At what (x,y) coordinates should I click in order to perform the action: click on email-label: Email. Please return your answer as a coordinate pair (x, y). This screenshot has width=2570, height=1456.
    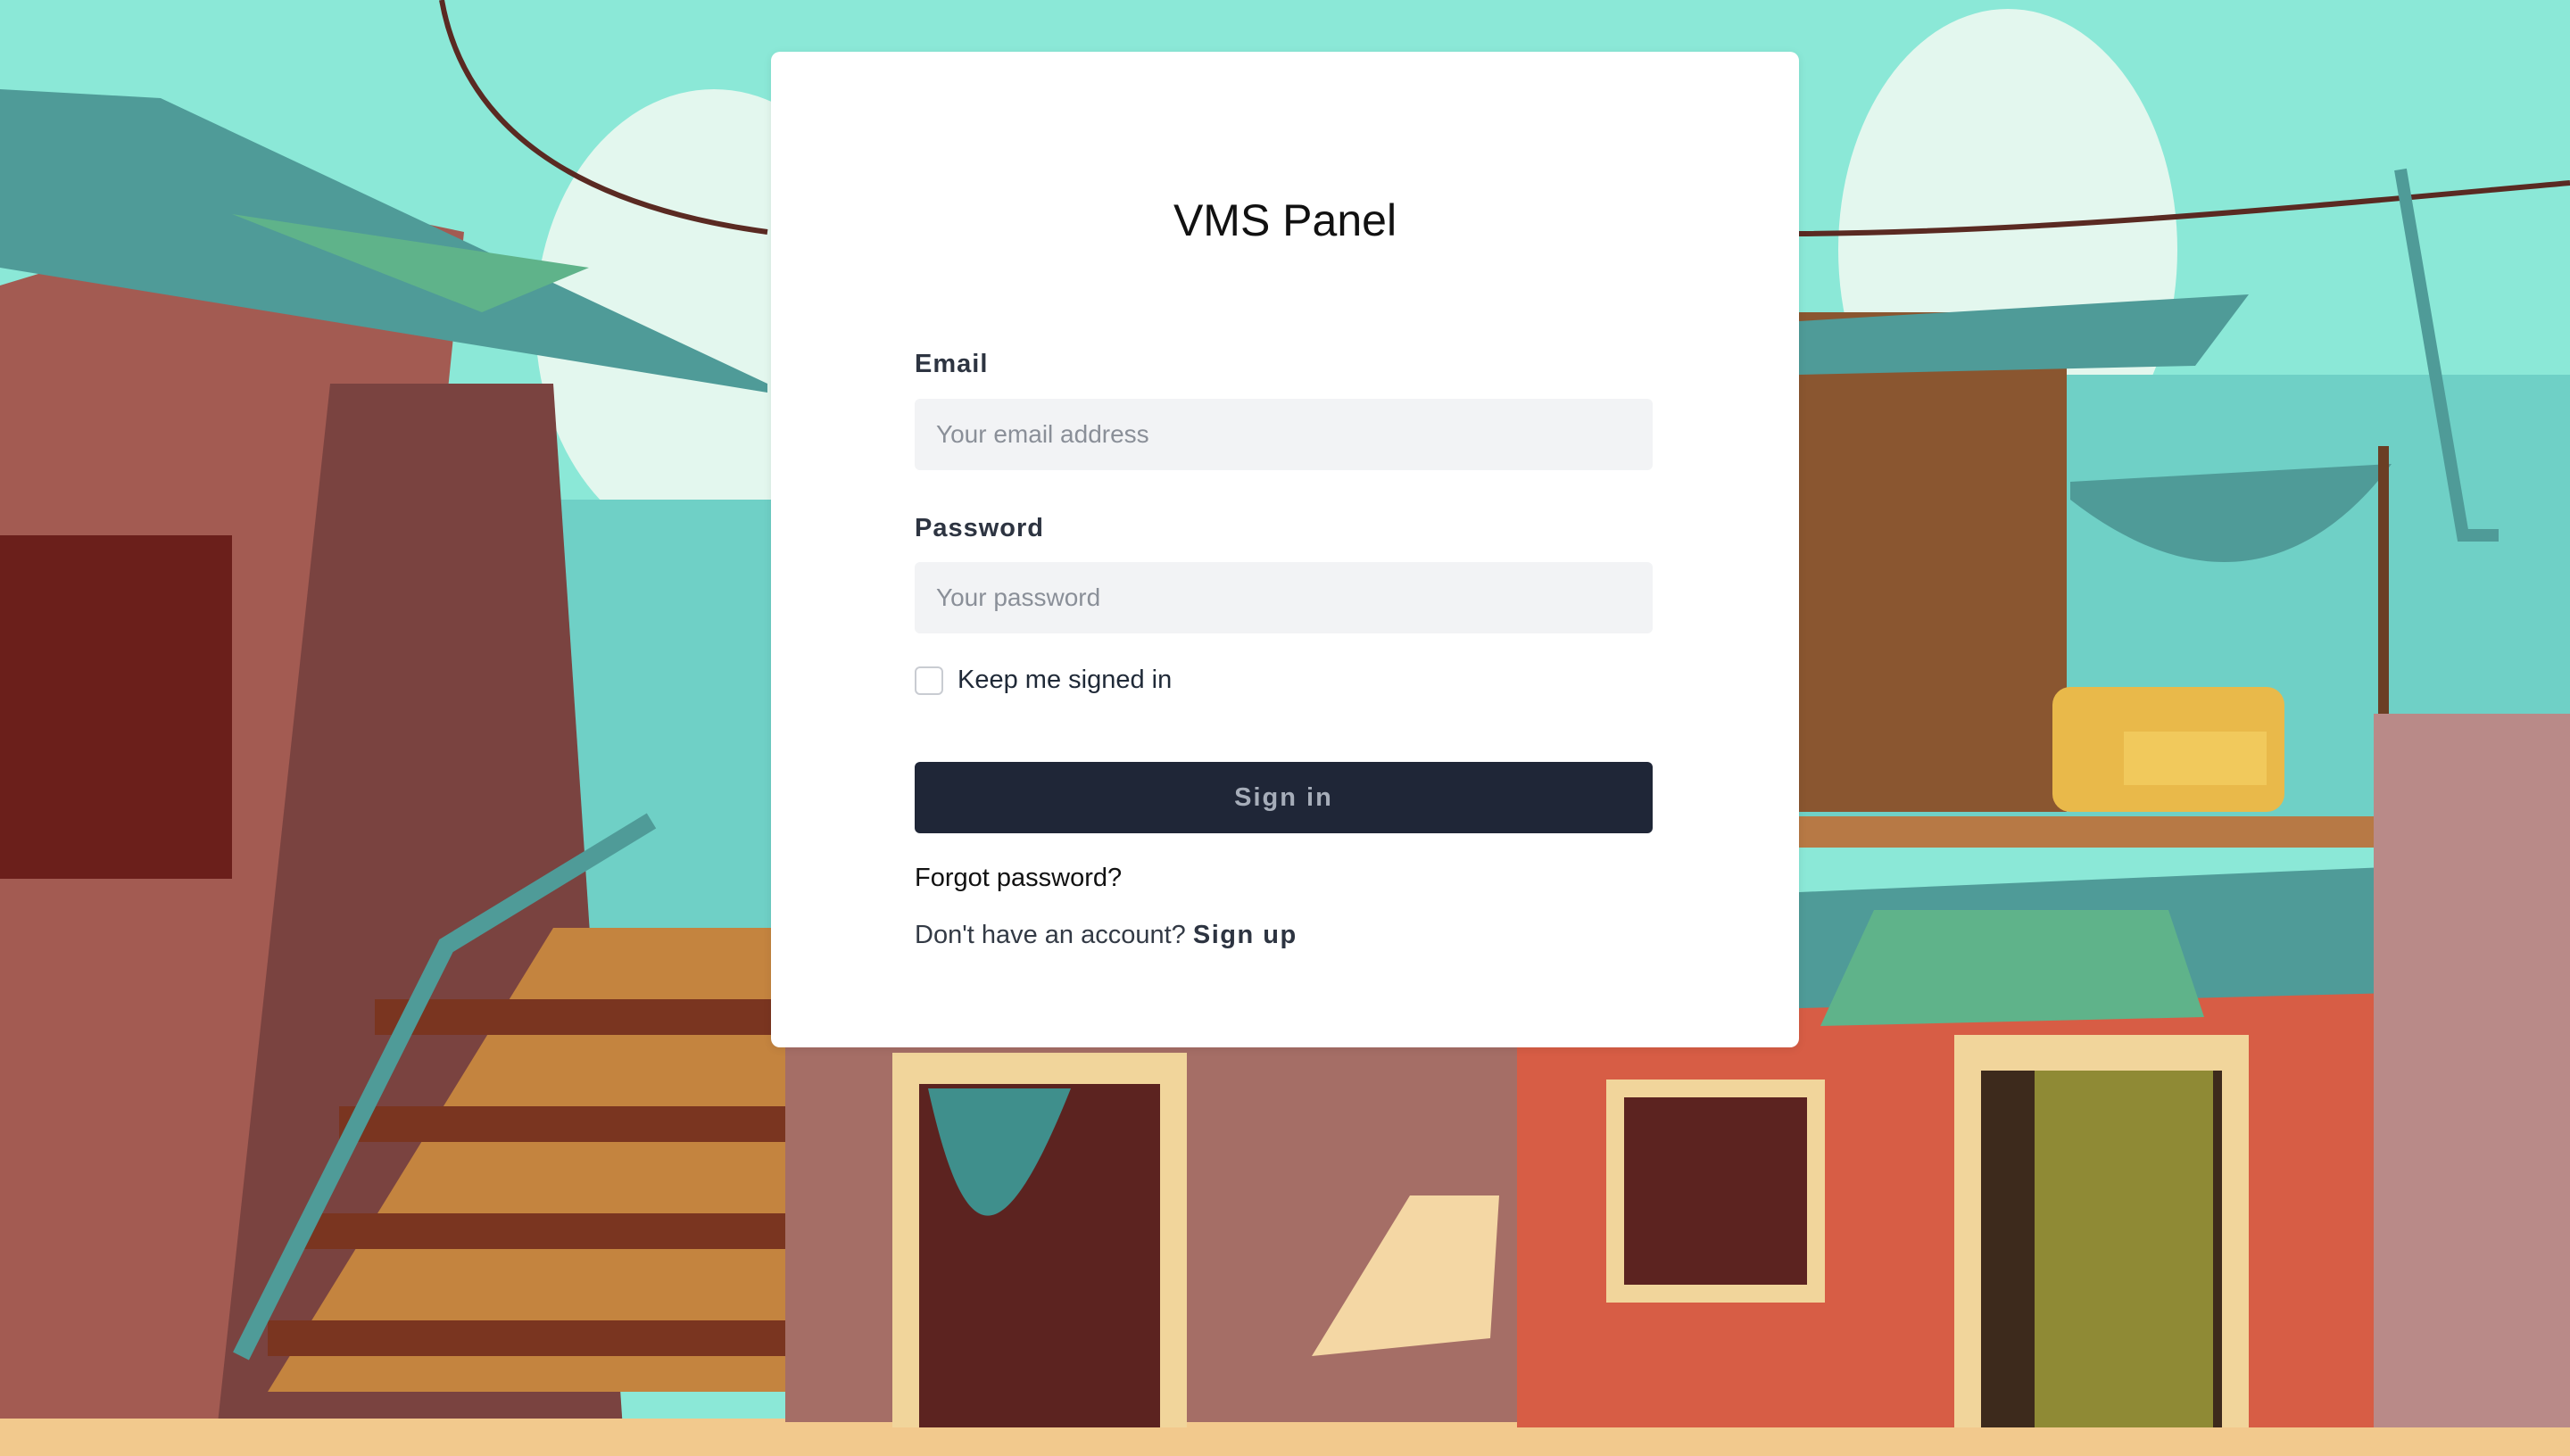
    Looking at the image, I should click on (952, 364).